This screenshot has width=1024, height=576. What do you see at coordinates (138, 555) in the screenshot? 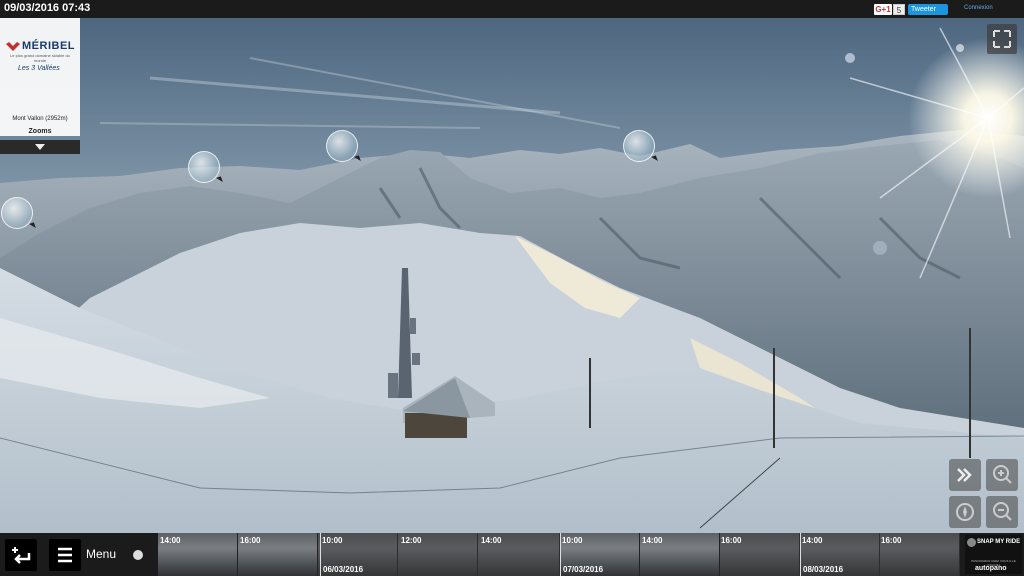
I see `timeline-previous-button` at bounding box center [138, 555].